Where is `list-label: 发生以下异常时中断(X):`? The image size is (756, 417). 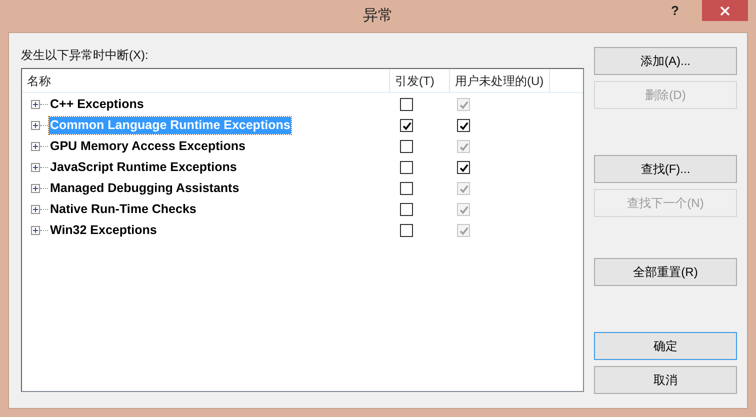 list-label: 发生以下异常时中断(X): is located at coordinates (85, 55).